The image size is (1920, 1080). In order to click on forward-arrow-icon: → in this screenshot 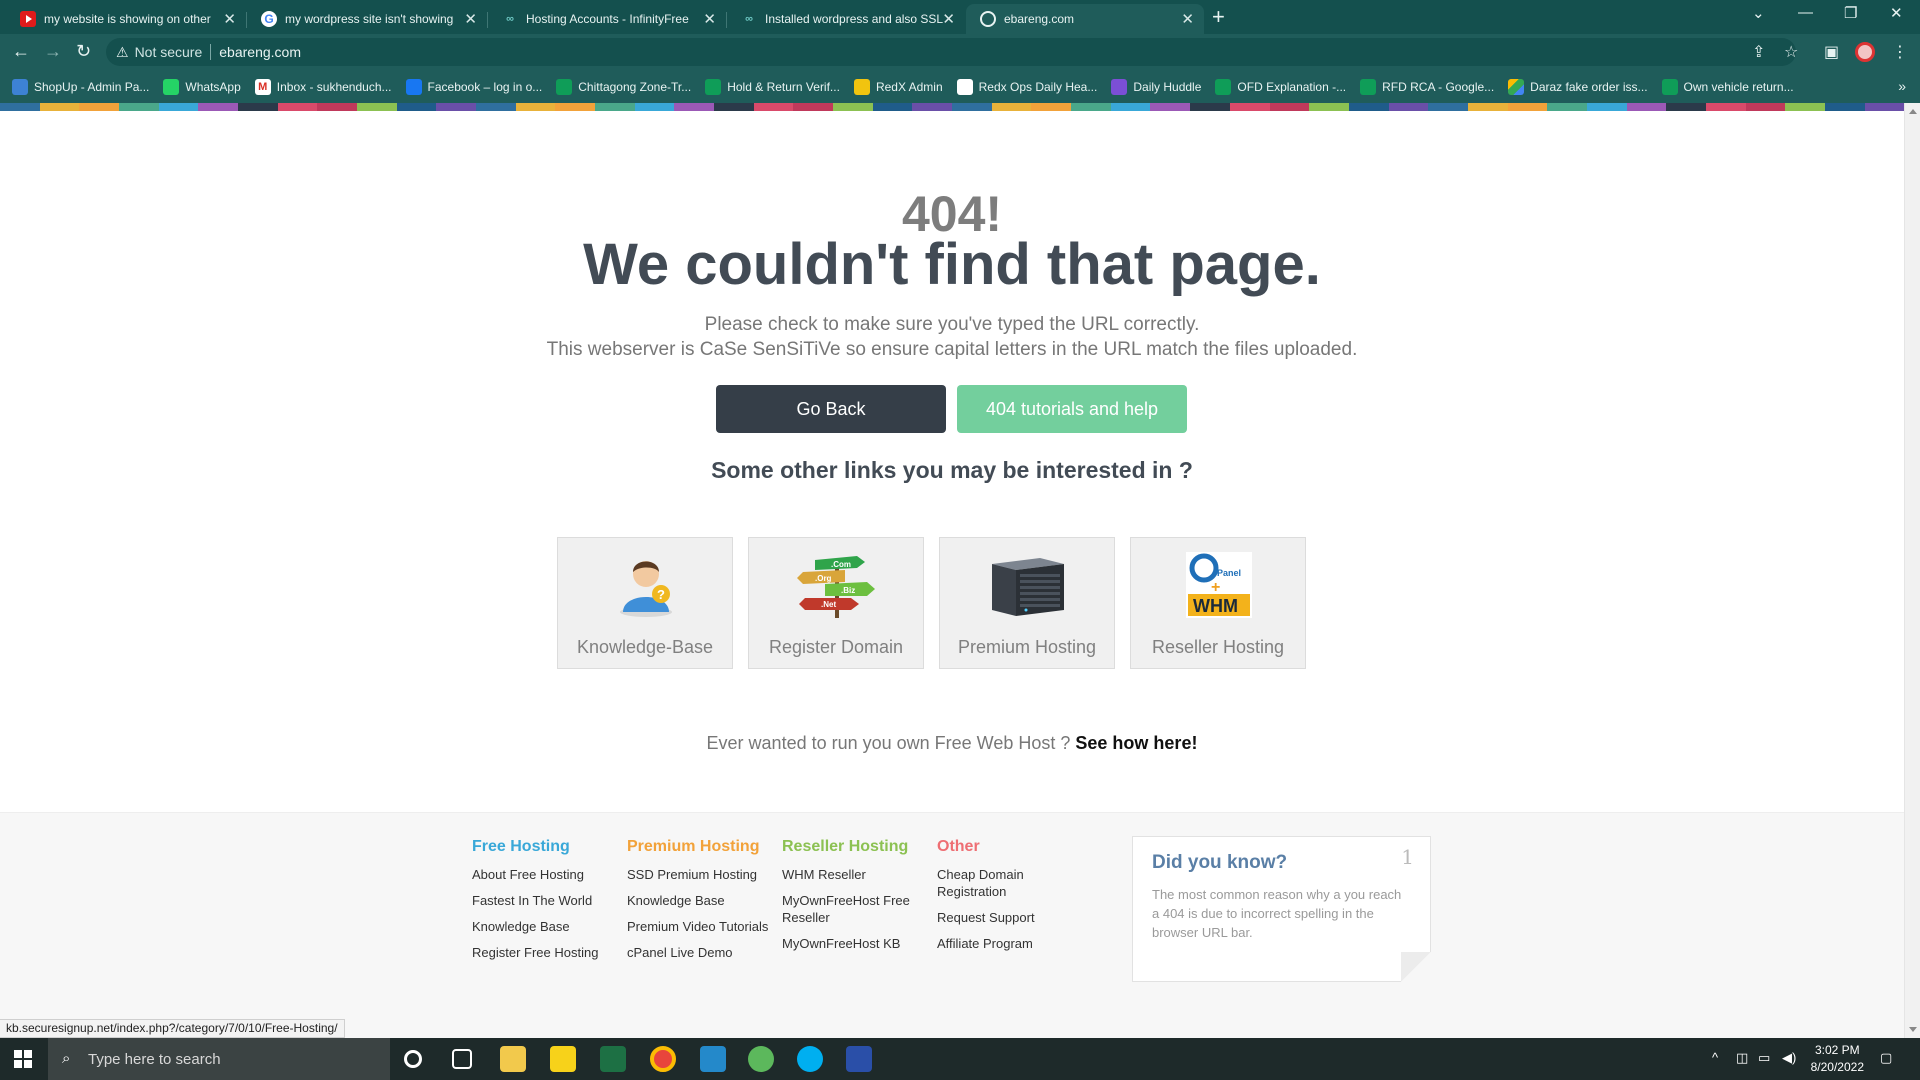, I will do `click(53, 51)`.